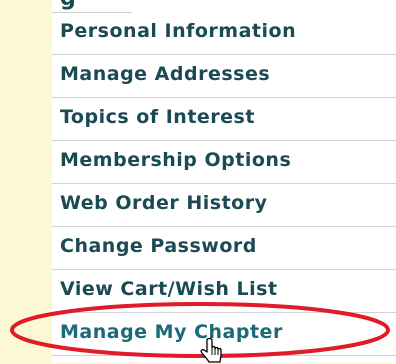 This screenshot has height=364, width=396. I want to click on menu-item-label: Topics of Interest, so click(157, 117).